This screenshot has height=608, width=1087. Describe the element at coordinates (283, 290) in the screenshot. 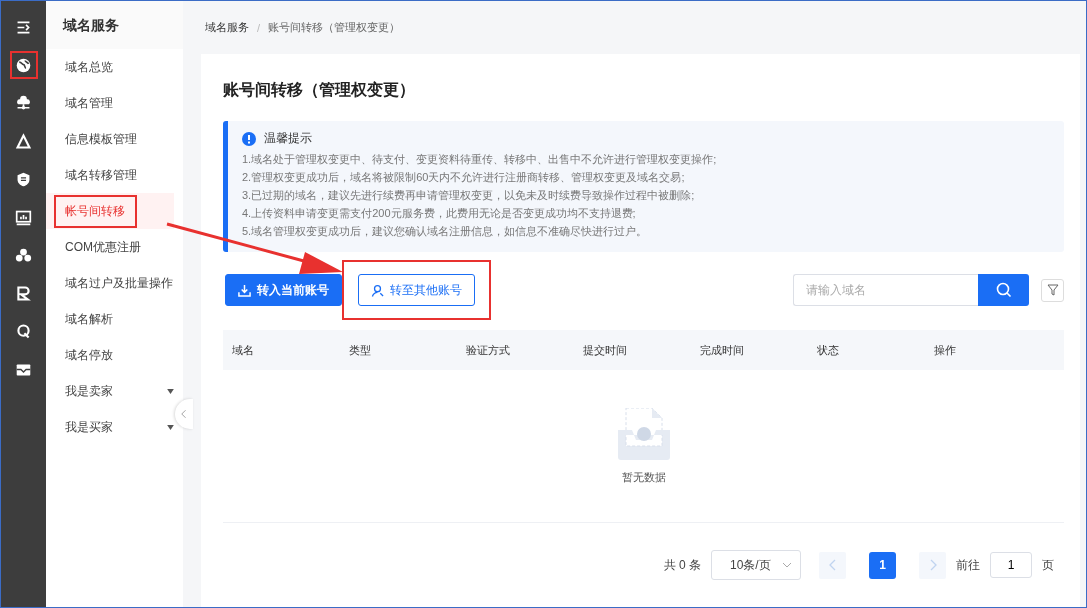

I see `import-button: 转入当前账号` at that location.